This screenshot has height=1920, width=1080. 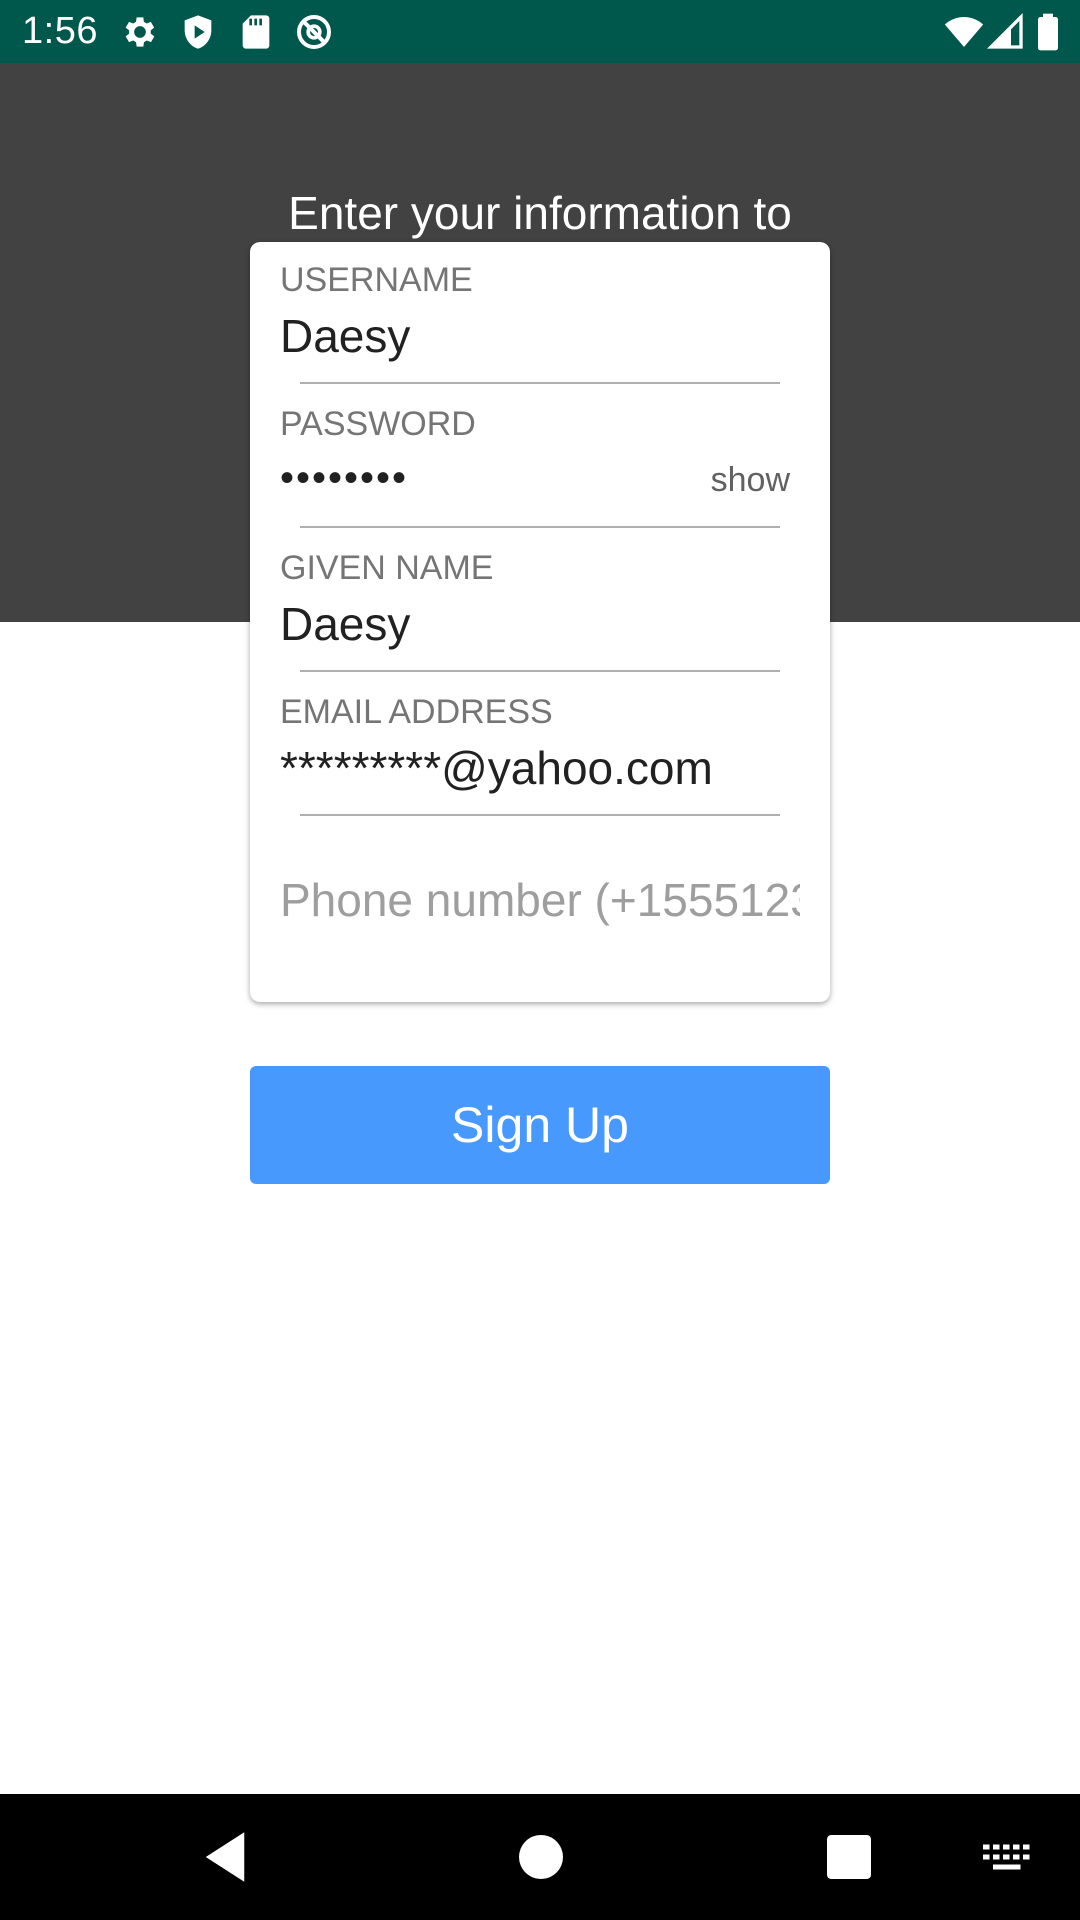 I want to click on given-name-value: Daesy, so click(x=345, y=624).